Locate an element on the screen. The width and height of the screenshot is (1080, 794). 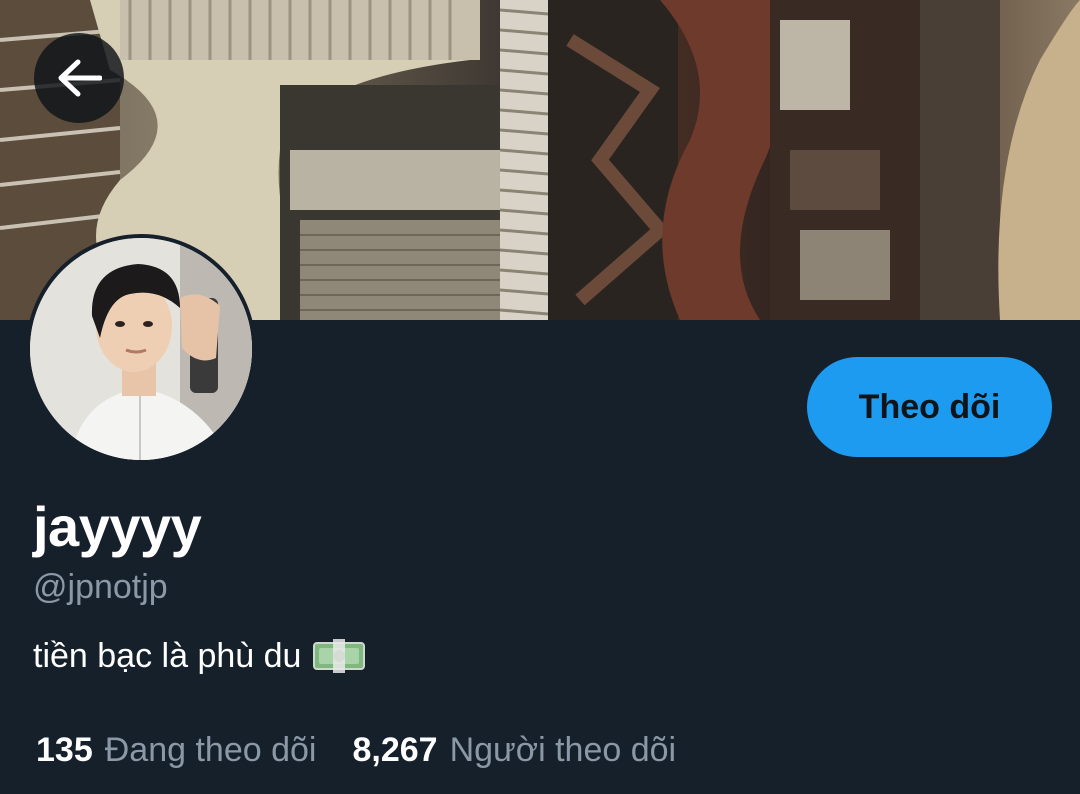
following-stat: 135 Đang theo dõi is located at coordinates (176, 750).